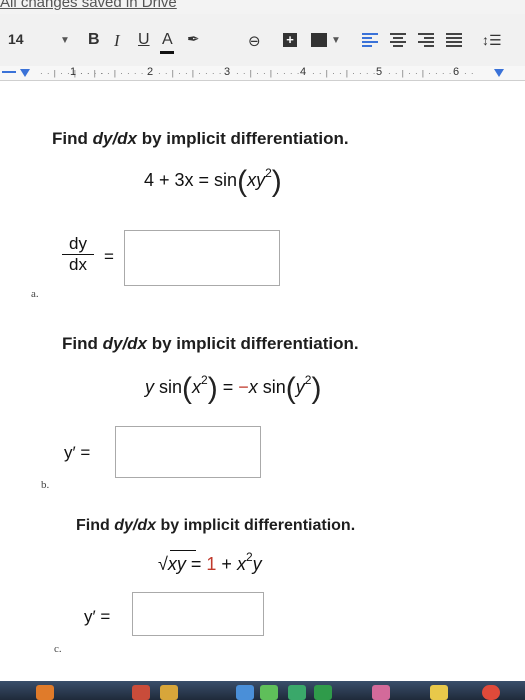 This screenshot has width=525, height=700. What do you see at coordinates (77, 452) in the screenshot?
I see `answer-label-b: y′ =` at bounding box center [77, 452].